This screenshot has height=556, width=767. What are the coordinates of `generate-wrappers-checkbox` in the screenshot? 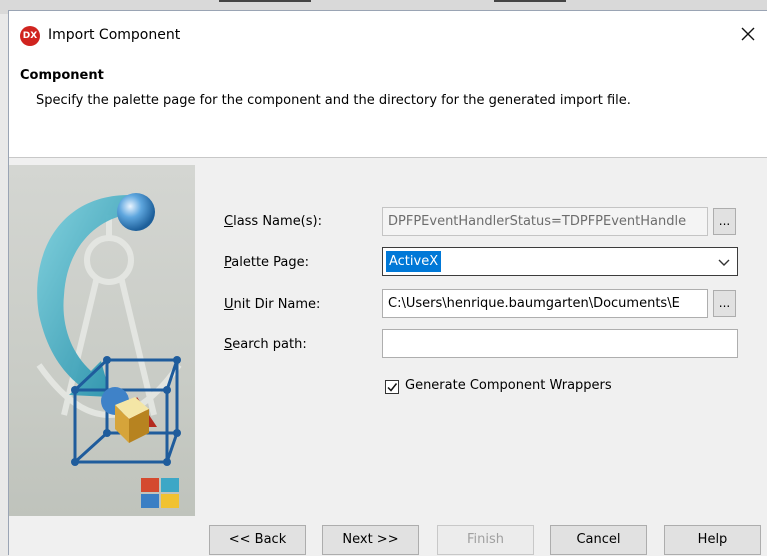 It's located at (392, 387).